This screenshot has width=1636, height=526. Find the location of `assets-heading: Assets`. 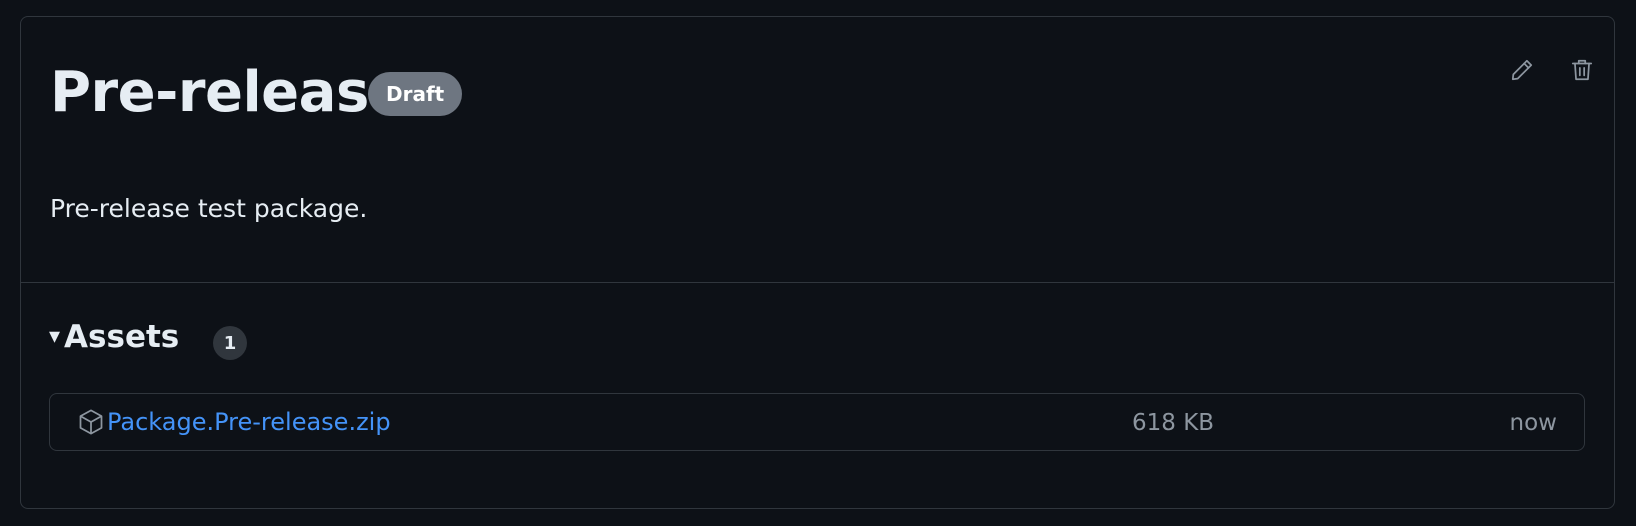

assets-heading: Assets is located at coordinates (122, 337).